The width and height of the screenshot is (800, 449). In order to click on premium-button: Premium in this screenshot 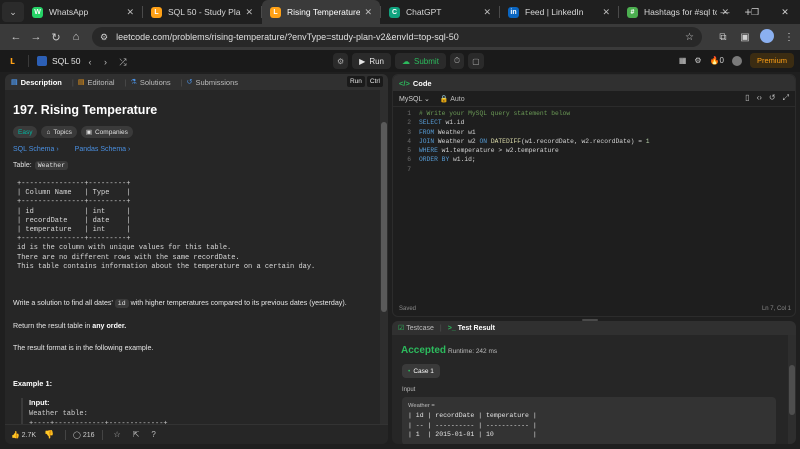, I will do `click(771, 60)`.